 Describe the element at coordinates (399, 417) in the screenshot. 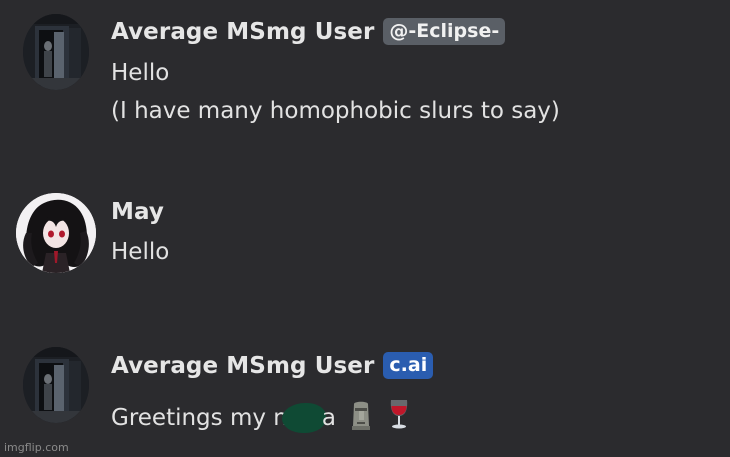

I see `wine-glass-emoji-icon` at that location.